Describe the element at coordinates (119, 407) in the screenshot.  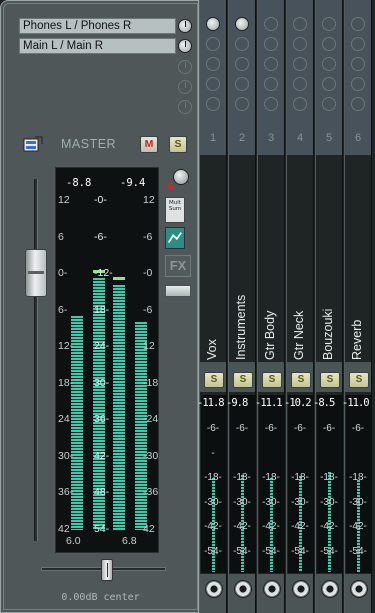
I see `meter-right-bar` at that location.